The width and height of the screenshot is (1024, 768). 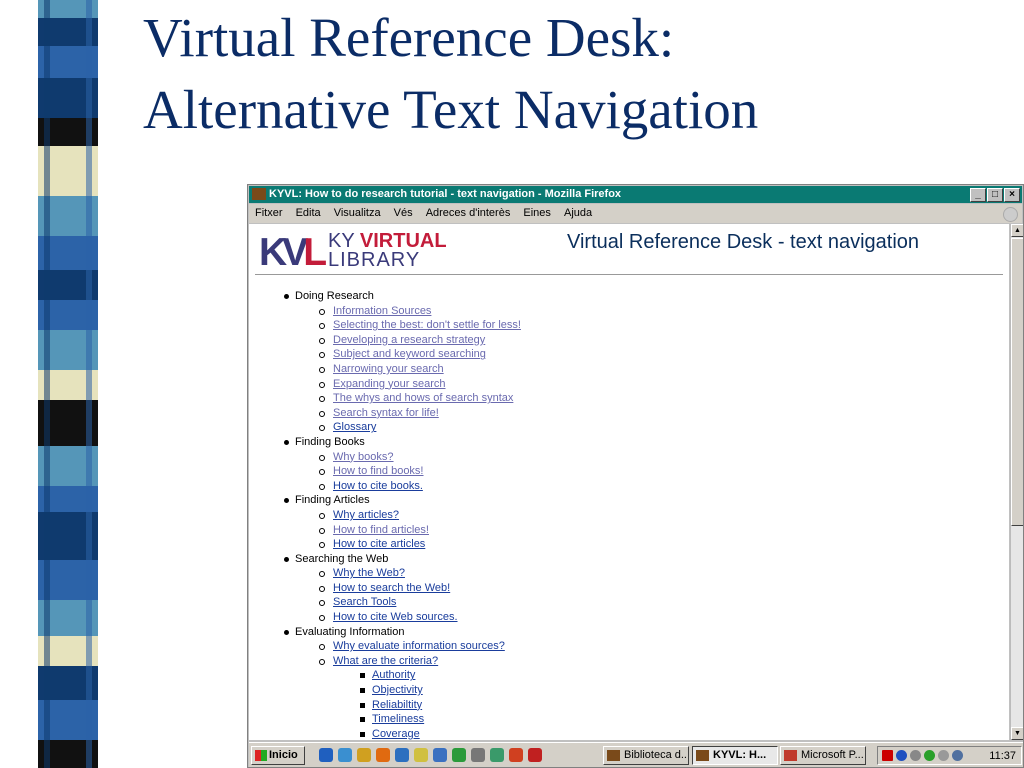 What do you see at coordinates (330, 441) in the screenshot?
I see `toc-section-title: Finding Books` at bounding box center [330, 441].